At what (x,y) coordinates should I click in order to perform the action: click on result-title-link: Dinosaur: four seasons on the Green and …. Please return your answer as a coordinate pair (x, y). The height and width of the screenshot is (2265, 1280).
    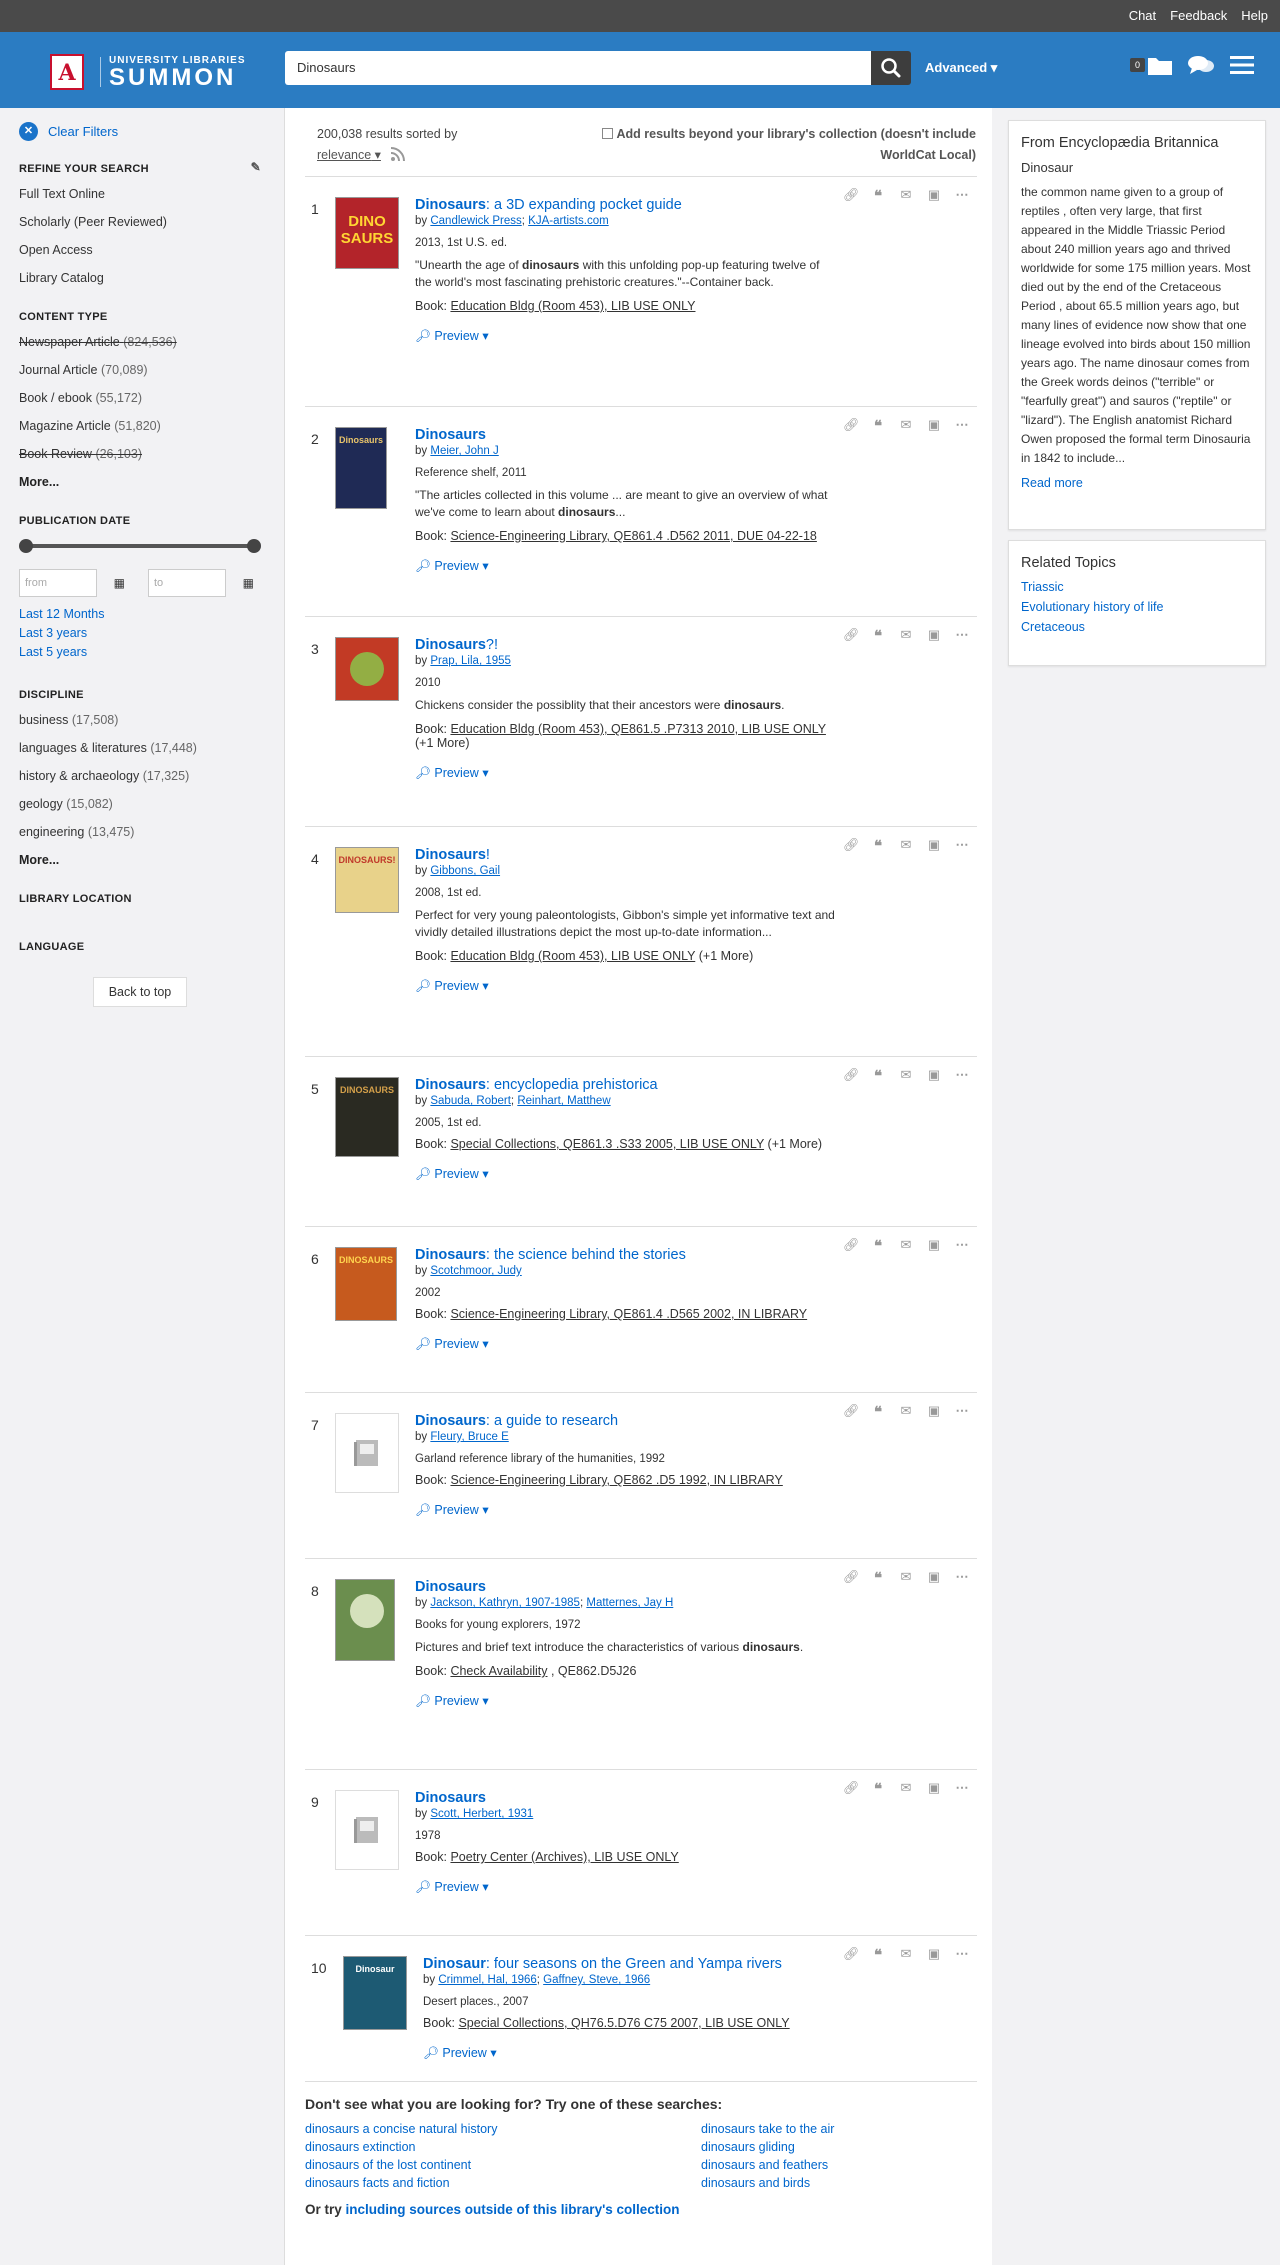
    Looking at the image, I should click on (633, 1964).